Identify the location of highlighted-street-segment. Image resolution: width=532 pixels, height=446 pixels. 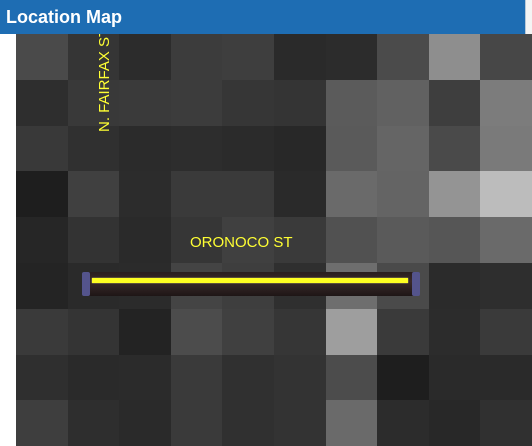
(250, 280).